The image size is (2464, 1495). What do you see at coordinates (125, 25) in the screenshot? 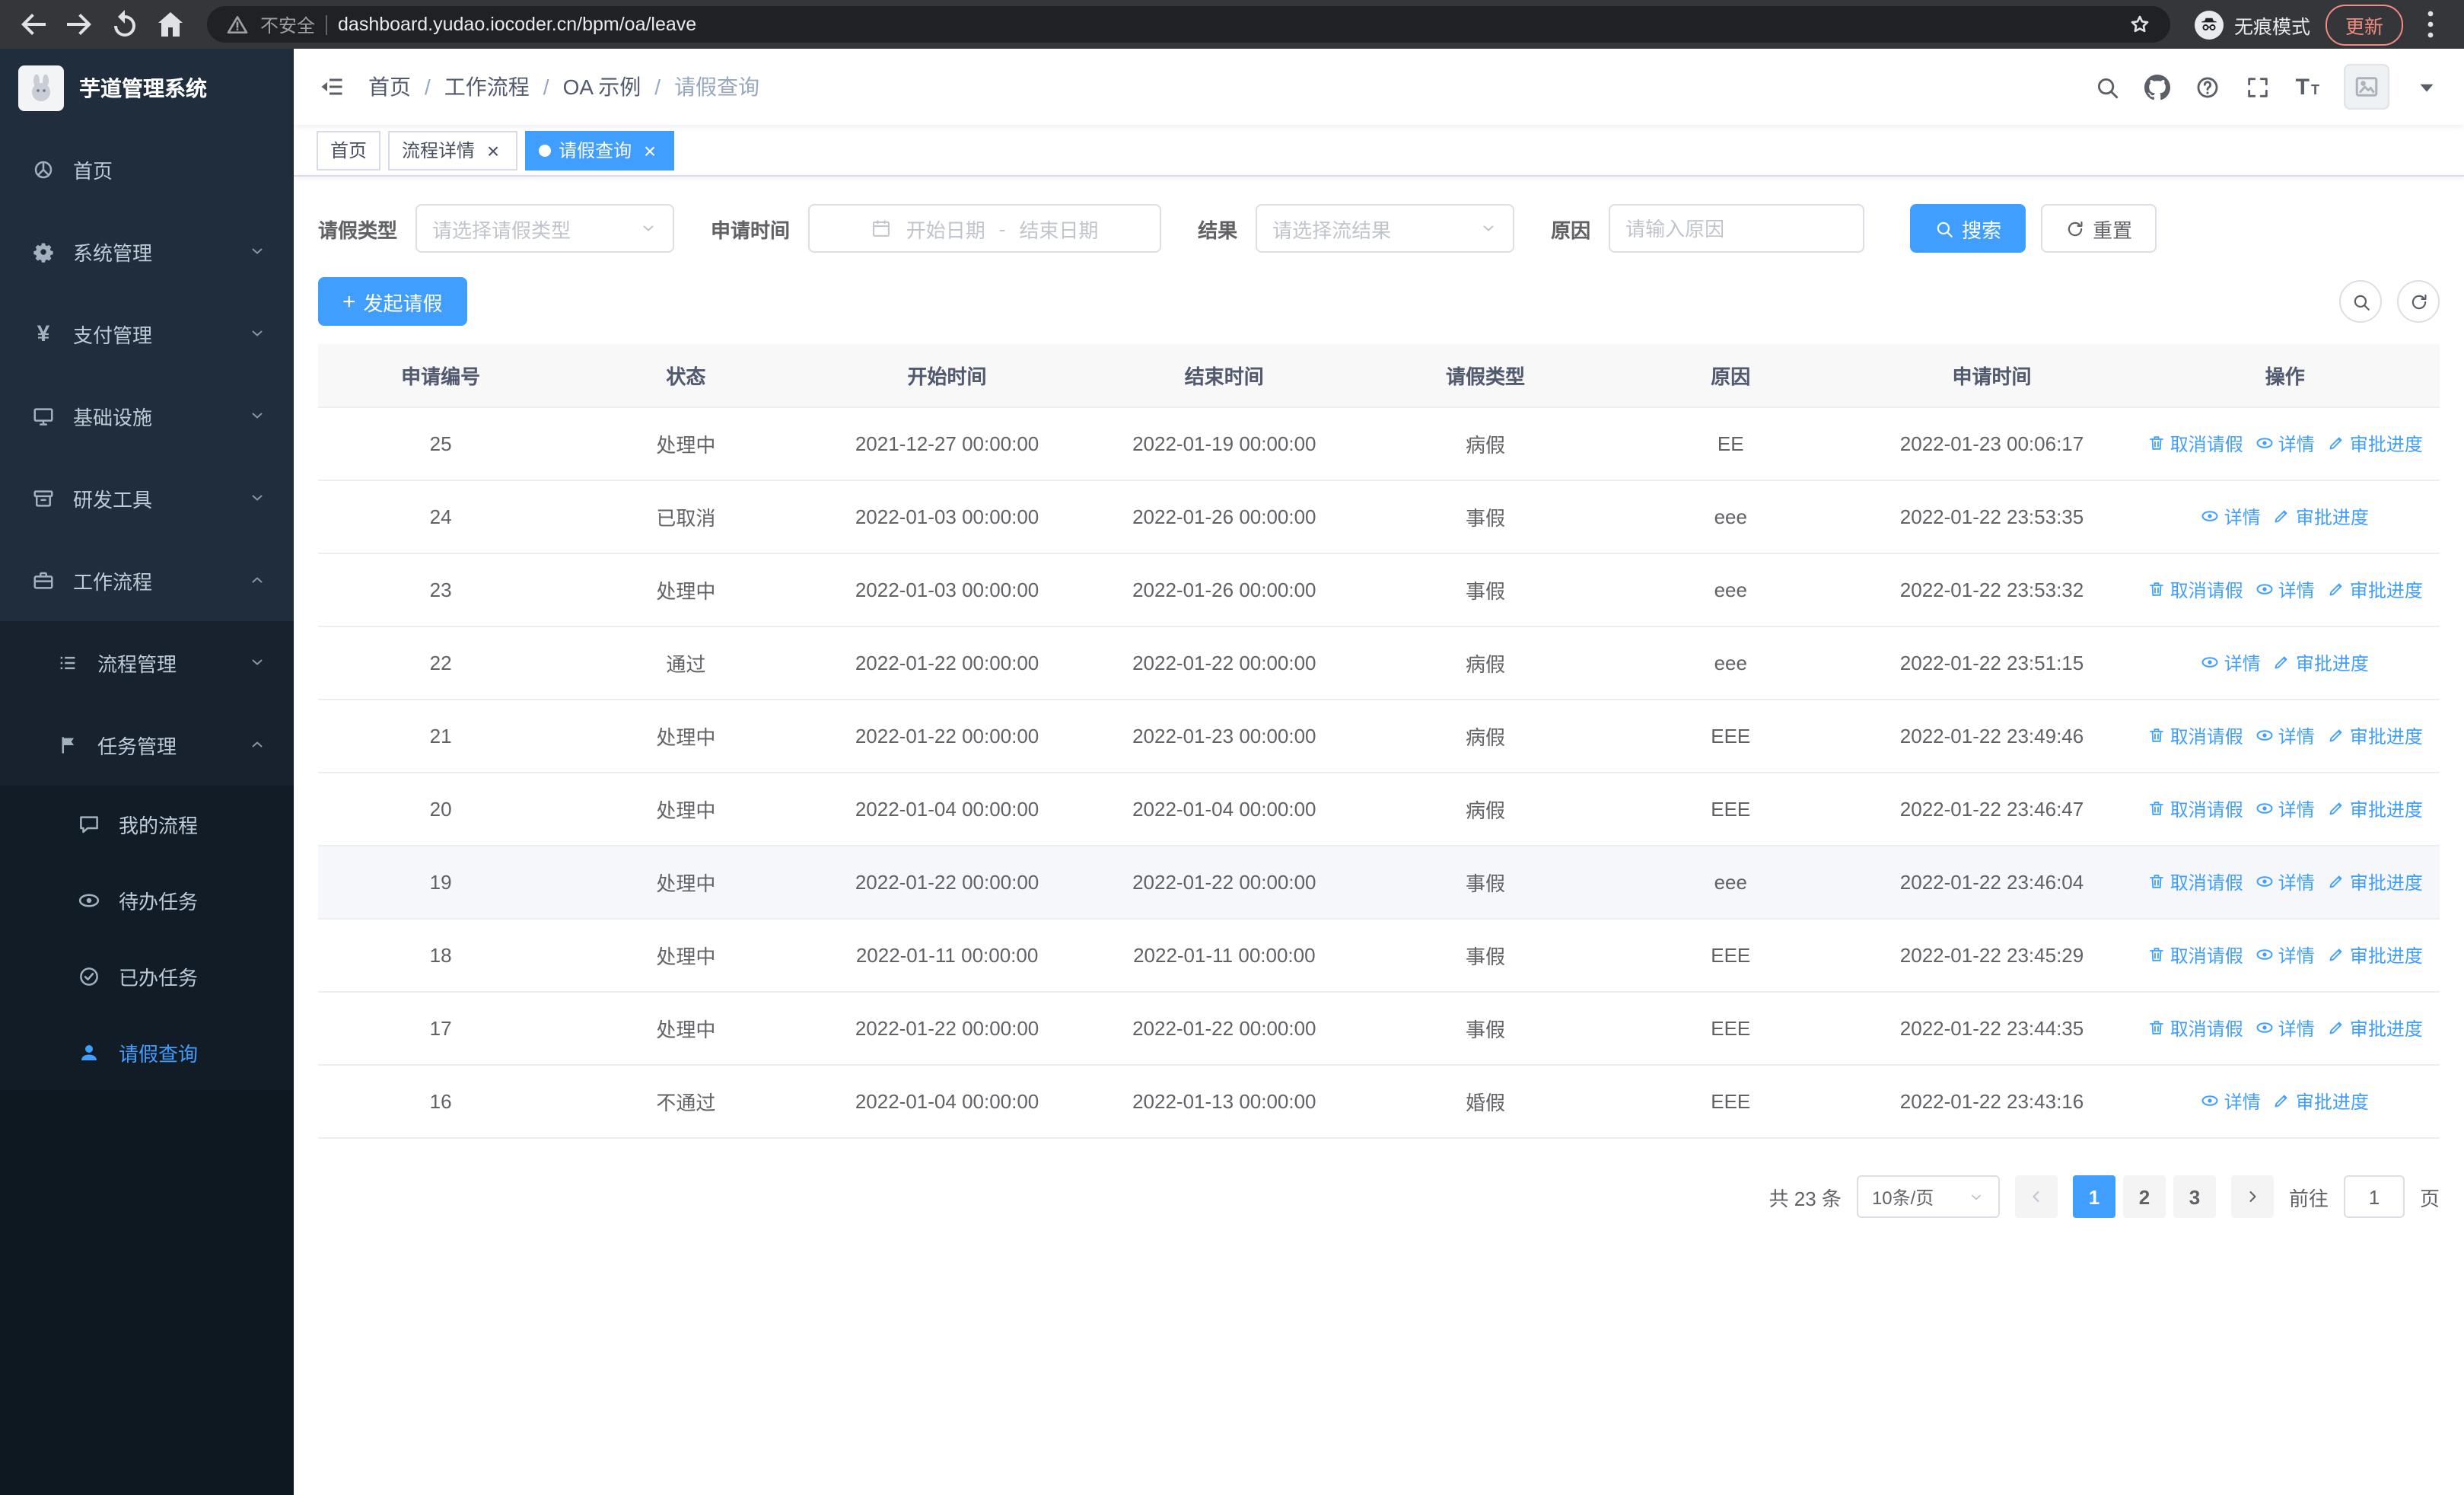
I see `reload-icon` at bounding box center [125, 25].